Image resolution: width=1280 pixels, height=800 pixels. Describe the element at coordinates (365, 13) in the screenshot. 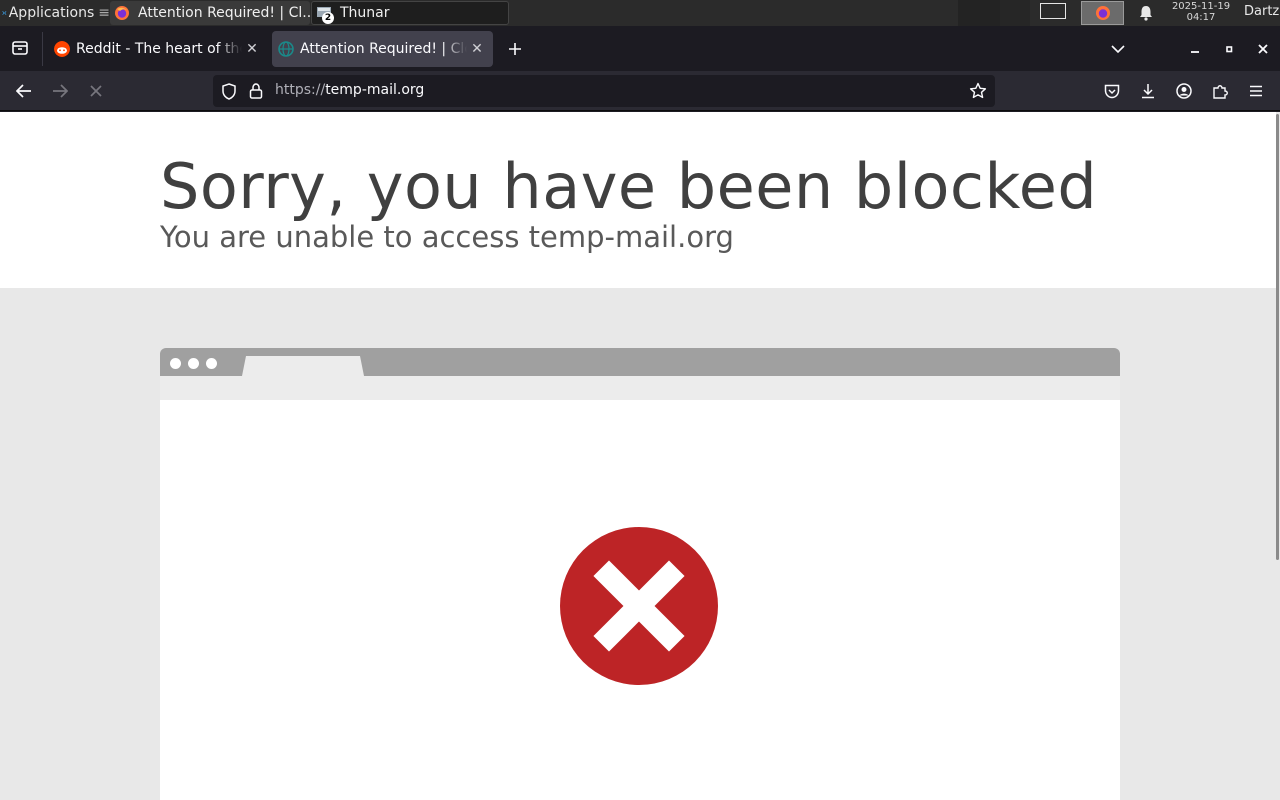

I see `taskbar-task-label: Thunar` at that location.